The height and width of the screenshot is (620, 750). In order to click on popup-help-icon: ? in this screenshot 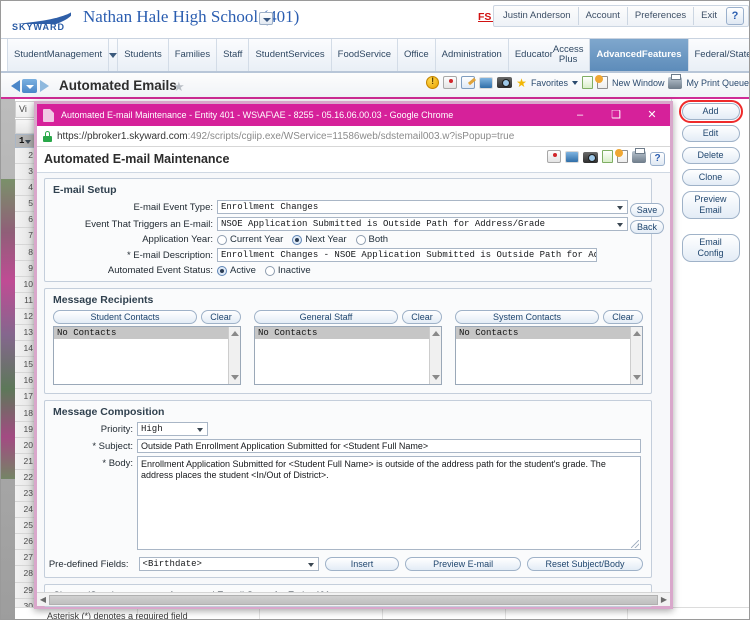, I will do `click(657, 159)`.